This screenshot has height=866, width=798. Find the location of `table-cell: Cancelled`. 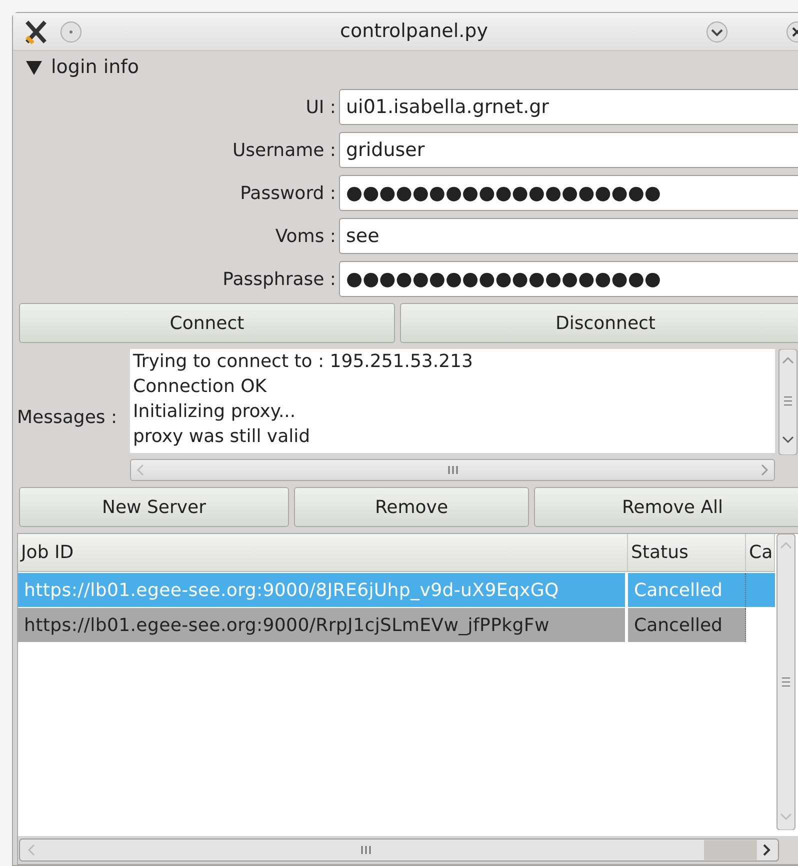

table-cell: Cancelled is located at coordinates (687, 625).